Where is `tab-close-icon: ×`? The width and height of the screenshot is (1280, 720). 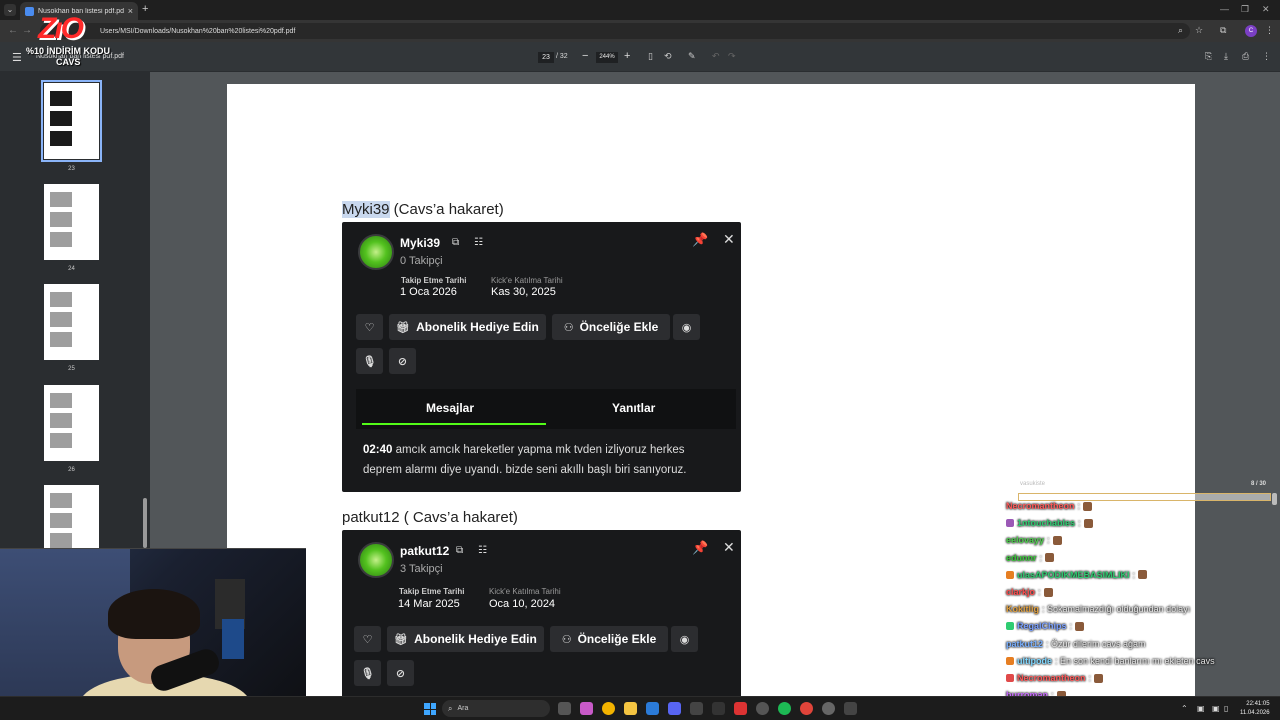 tab-close-icon: × is located at coordinates (130, 11).